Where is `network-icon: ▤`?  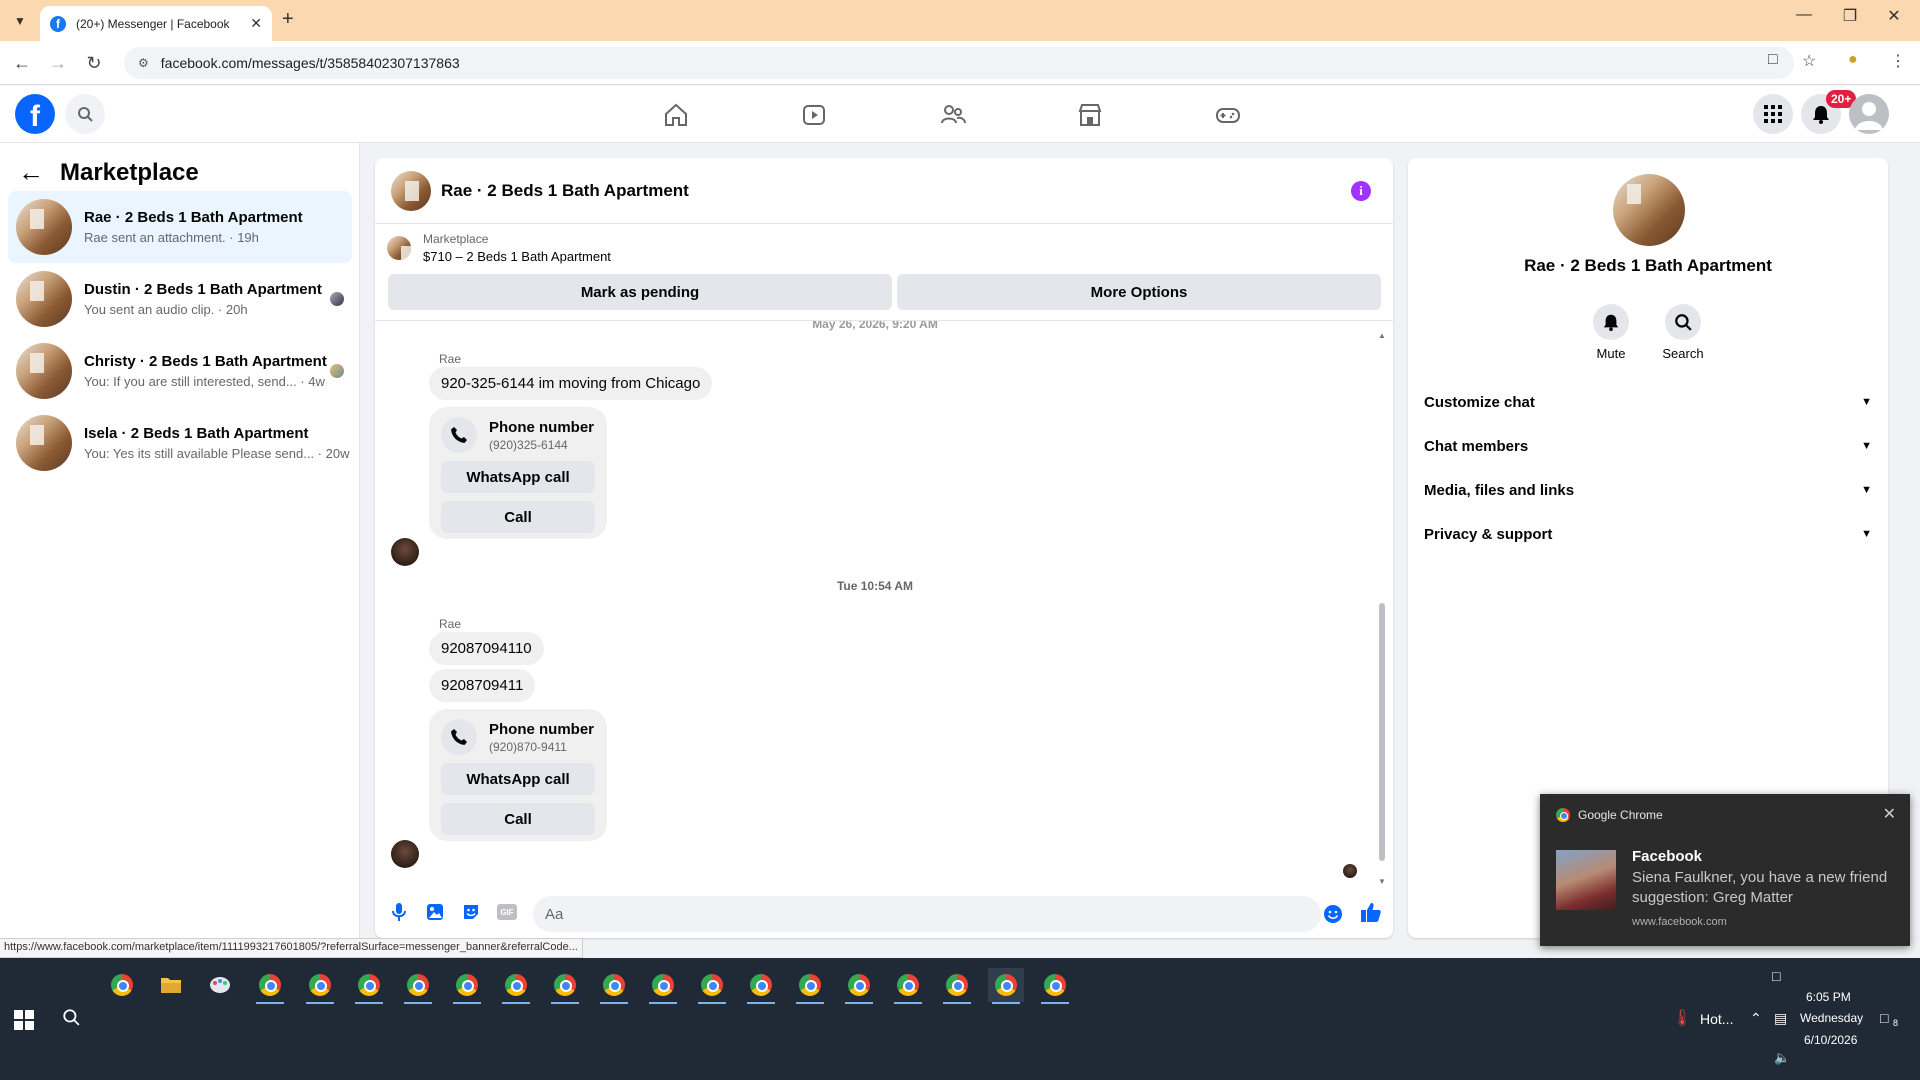 network-icon: ▤ is located at coordinates (1780, 1018).